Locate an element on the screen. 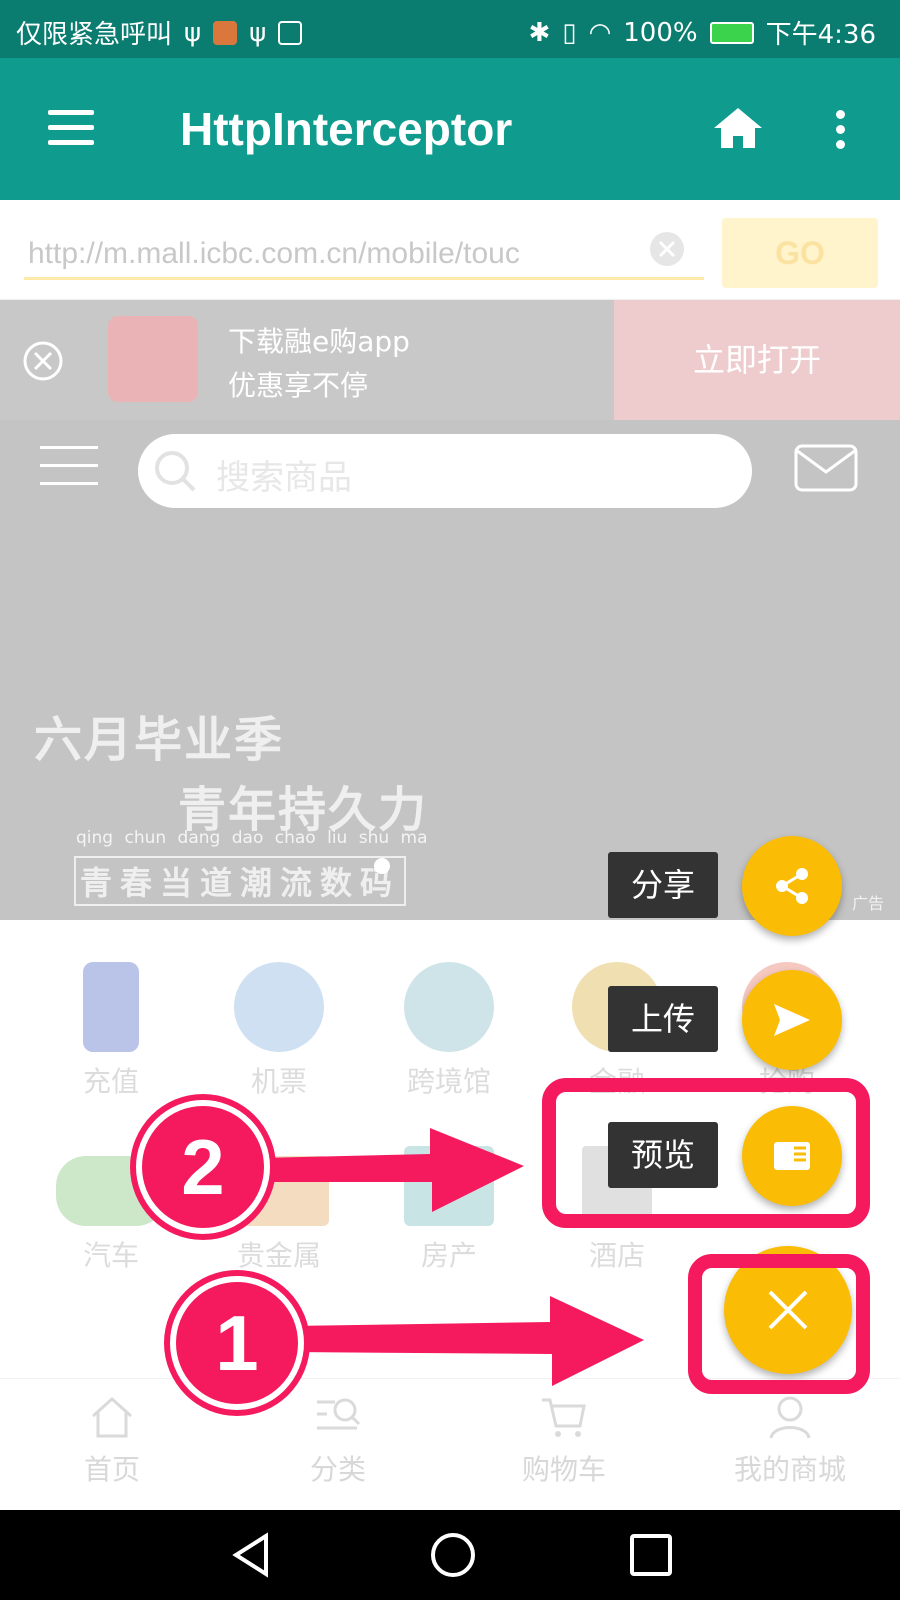 The height and width of the screenshot is (1600, 900). wifi-icon: ◠ is located at coordinates (600, 32).